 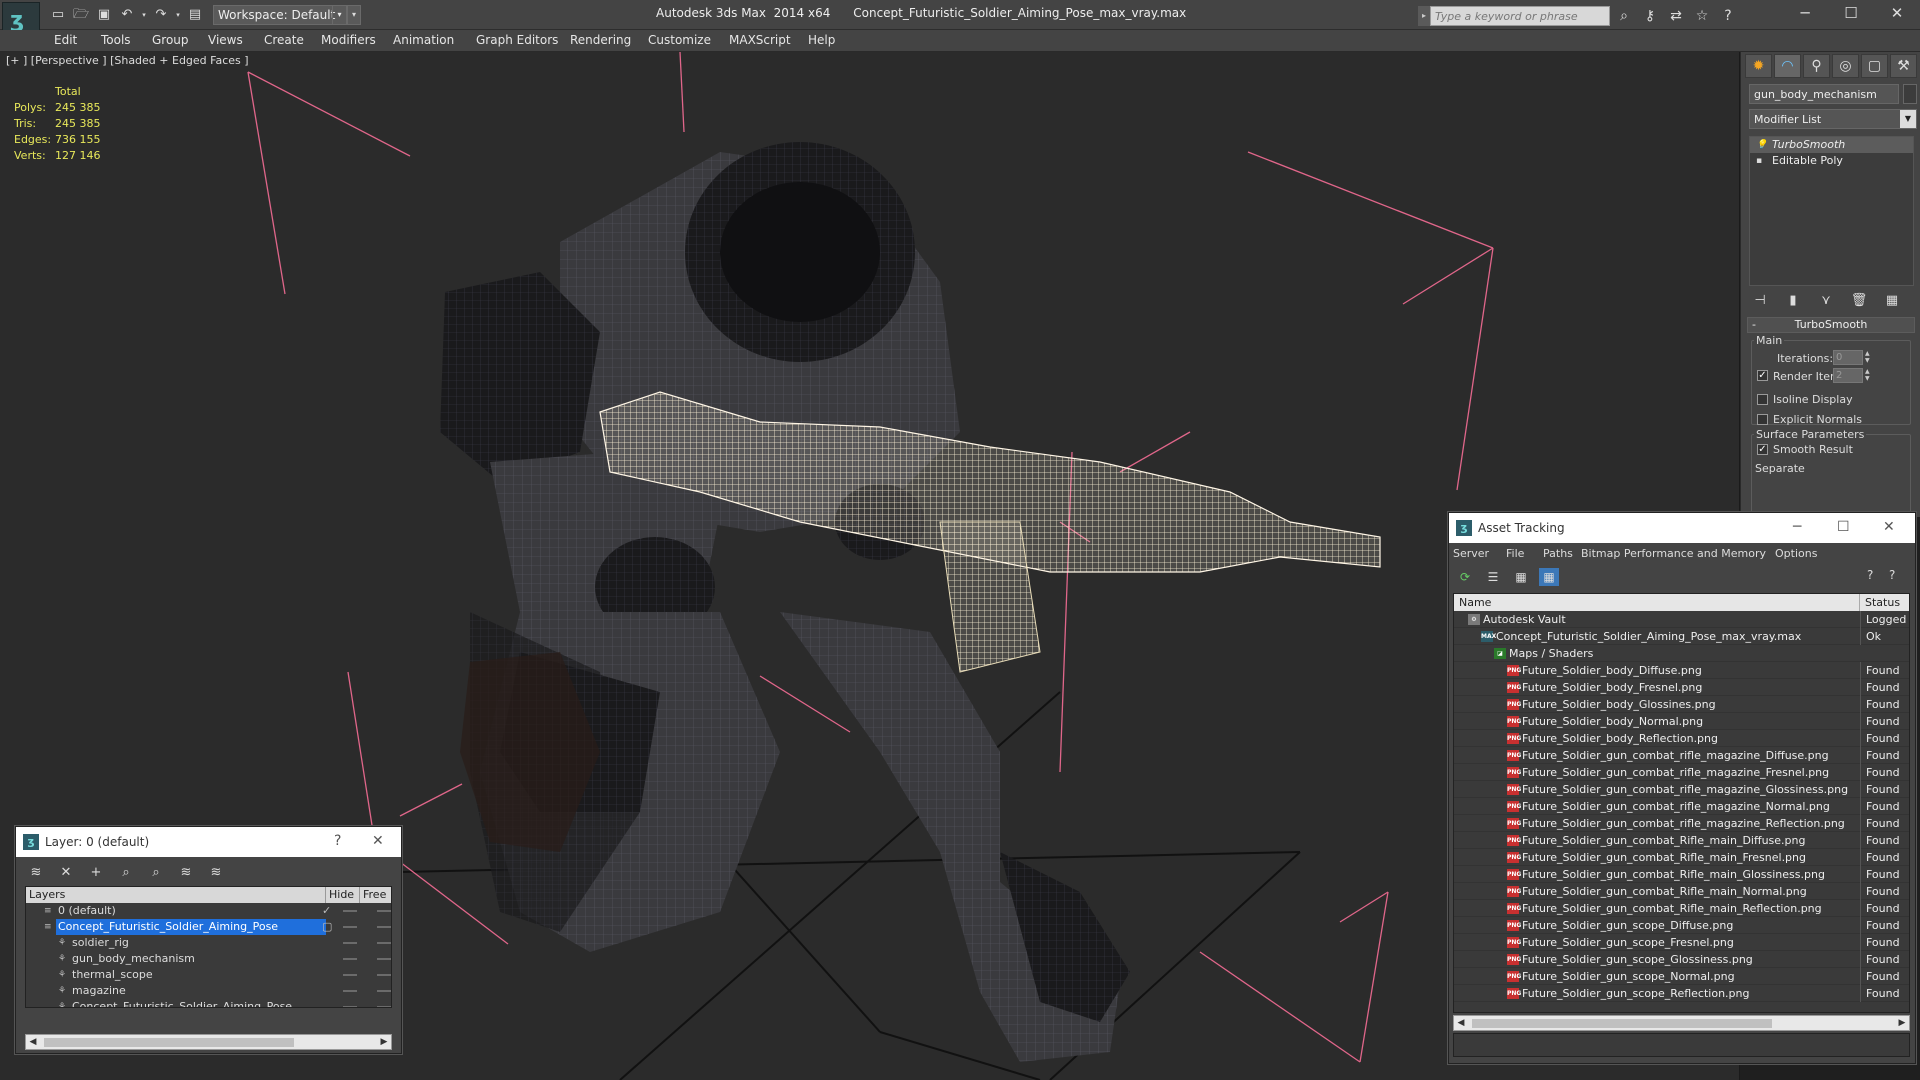 What do you see at coordinates (423, 40) in the screenshot?
I see `menu-animation: Animation` at bounding box center [423, 40].